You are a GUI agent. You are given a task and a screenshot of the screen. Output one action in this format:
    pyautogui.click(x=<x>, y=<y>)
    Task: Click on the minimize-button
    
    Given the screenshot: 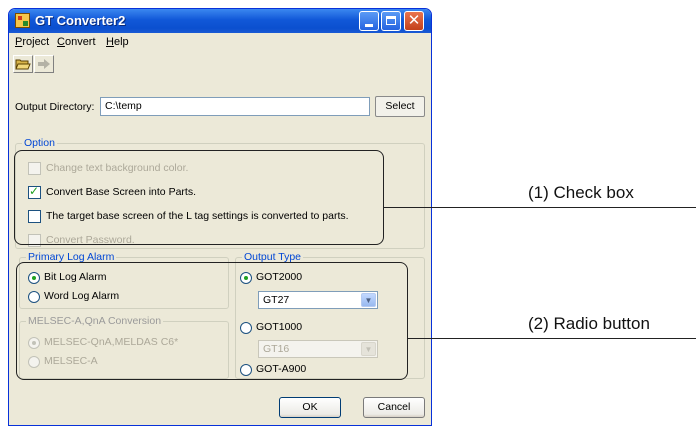 What is the action you would take?
    pyautogui.click(x=369, y=21)
    